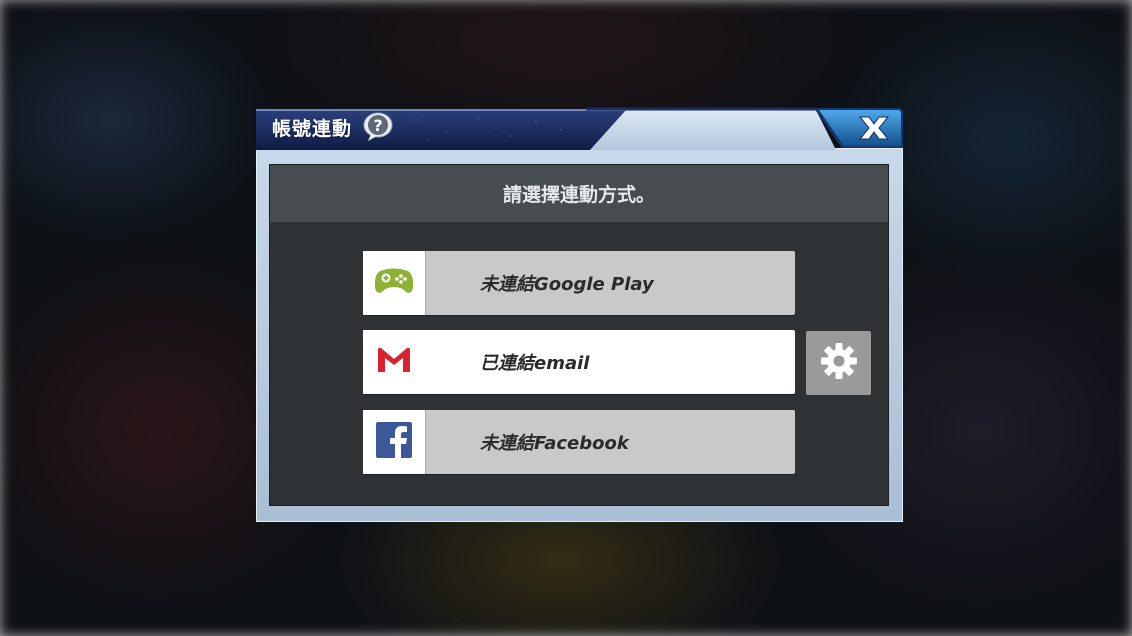 The width and height of the screenshot is (1132, 636). I want to click on instruction-header: 請選擇連動方式。, so click(579, 193).